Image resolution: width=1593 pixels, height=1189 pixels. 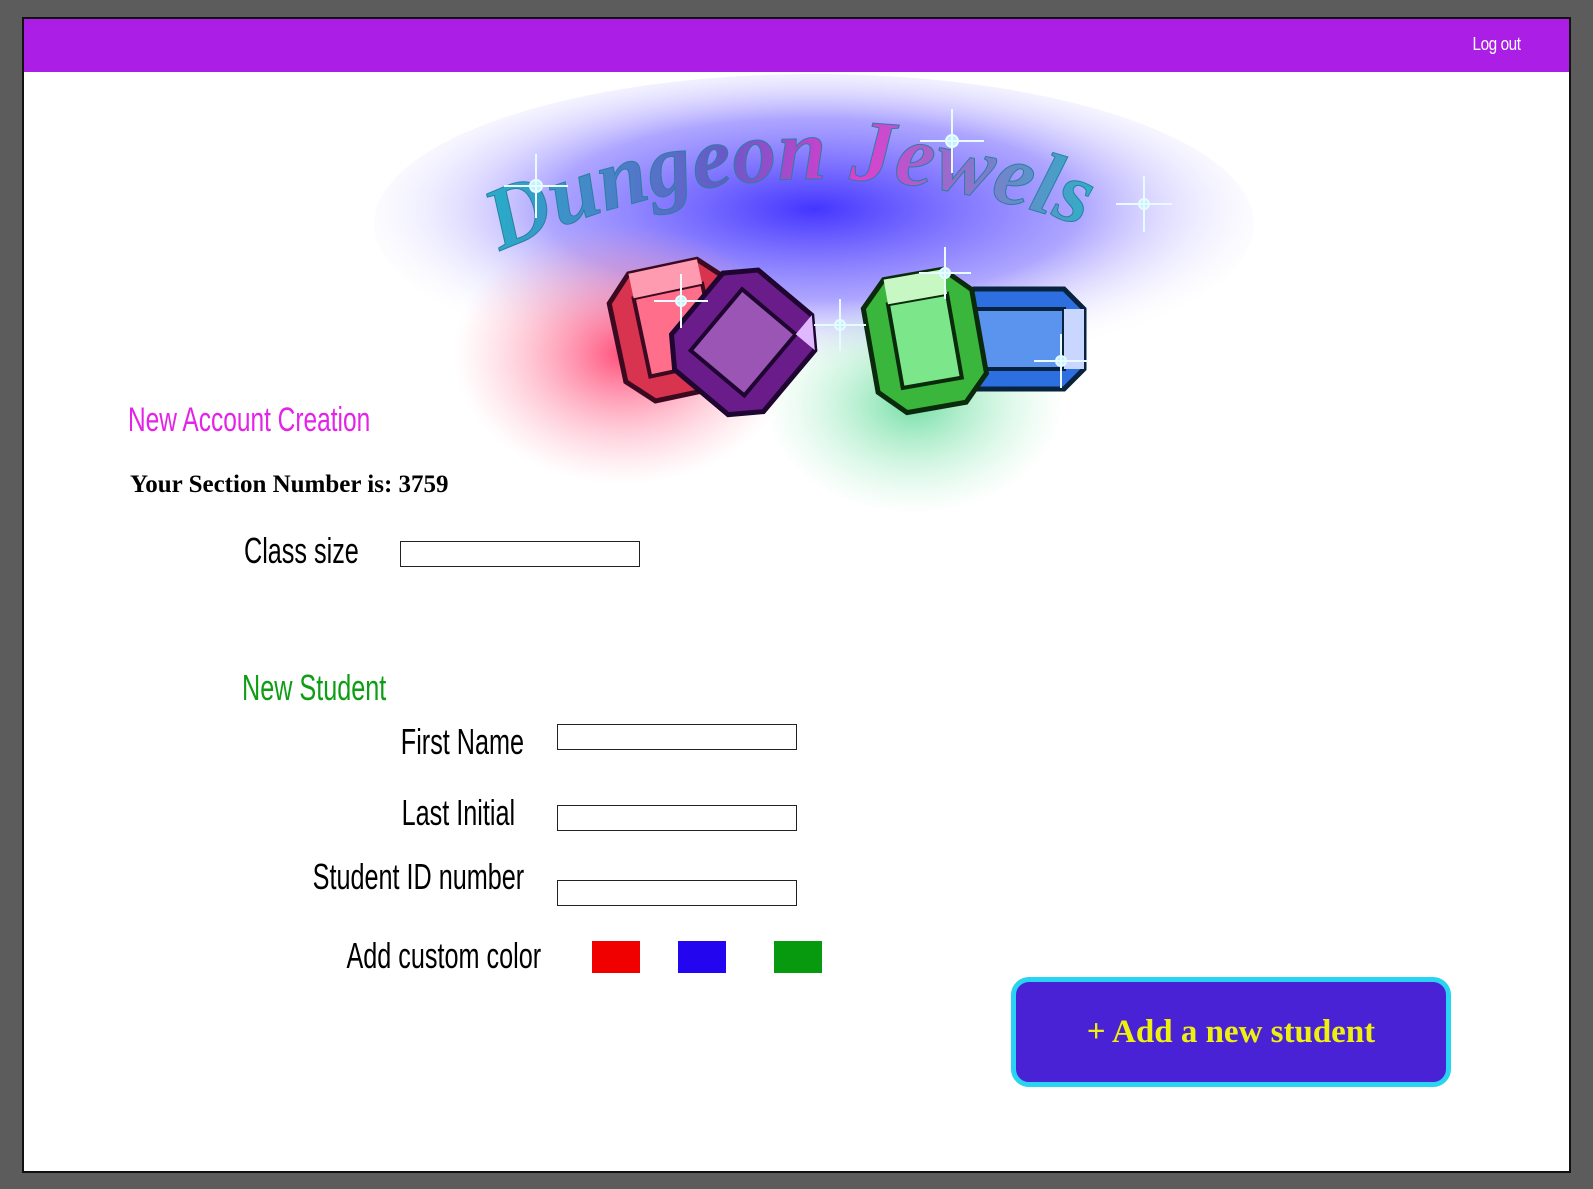 What do you see at coordinates (301, 550) in the screenshot?
I see `class-size-label: Class size` at bounding box center [301, 550].